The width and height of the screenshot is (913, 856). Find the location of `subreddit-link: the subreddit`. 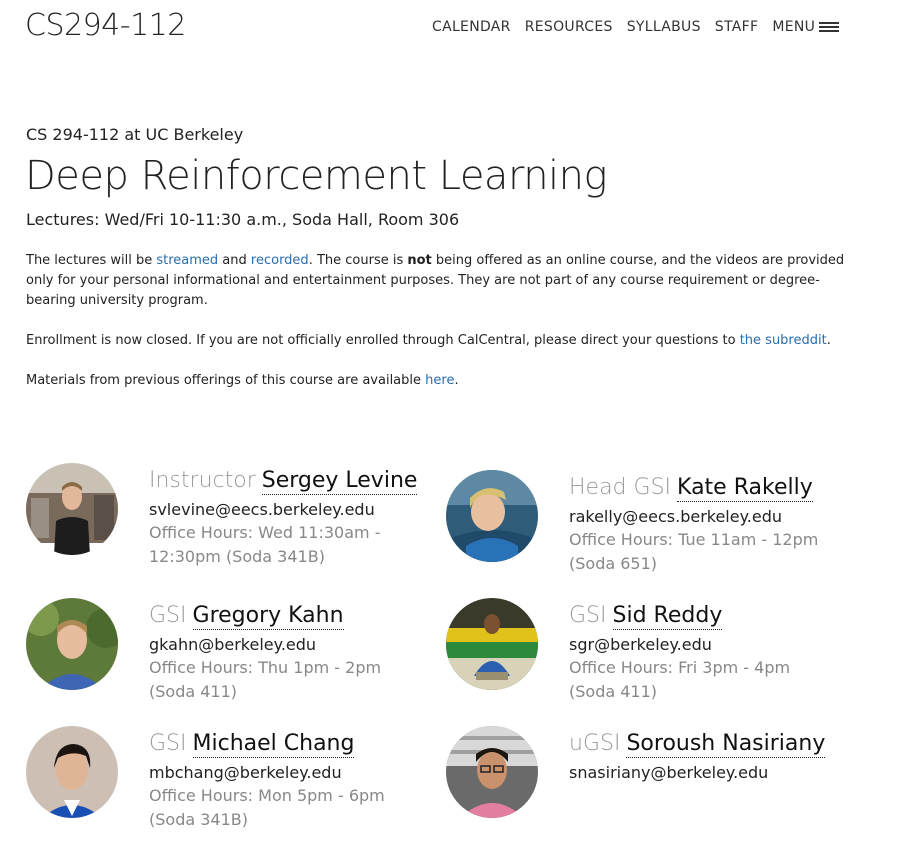

subreddit-link: the subreddit is located at coordinates (783, 340).